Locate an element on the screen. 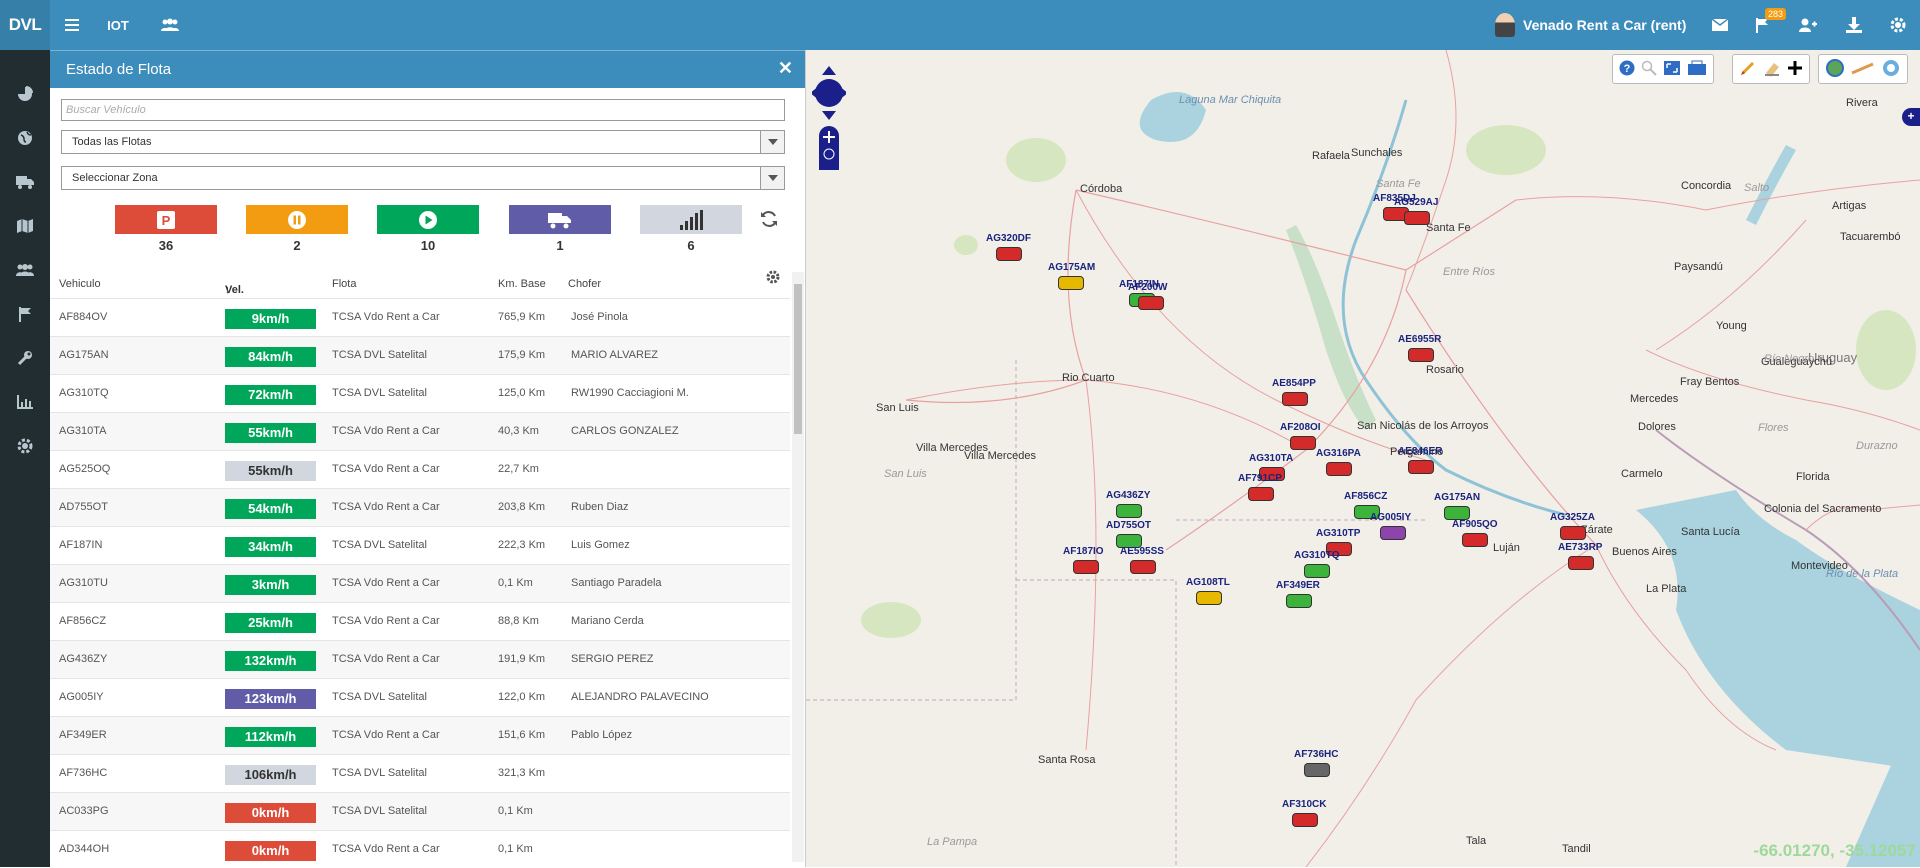  magnifier-icon is located at coordinates (1649, 69).